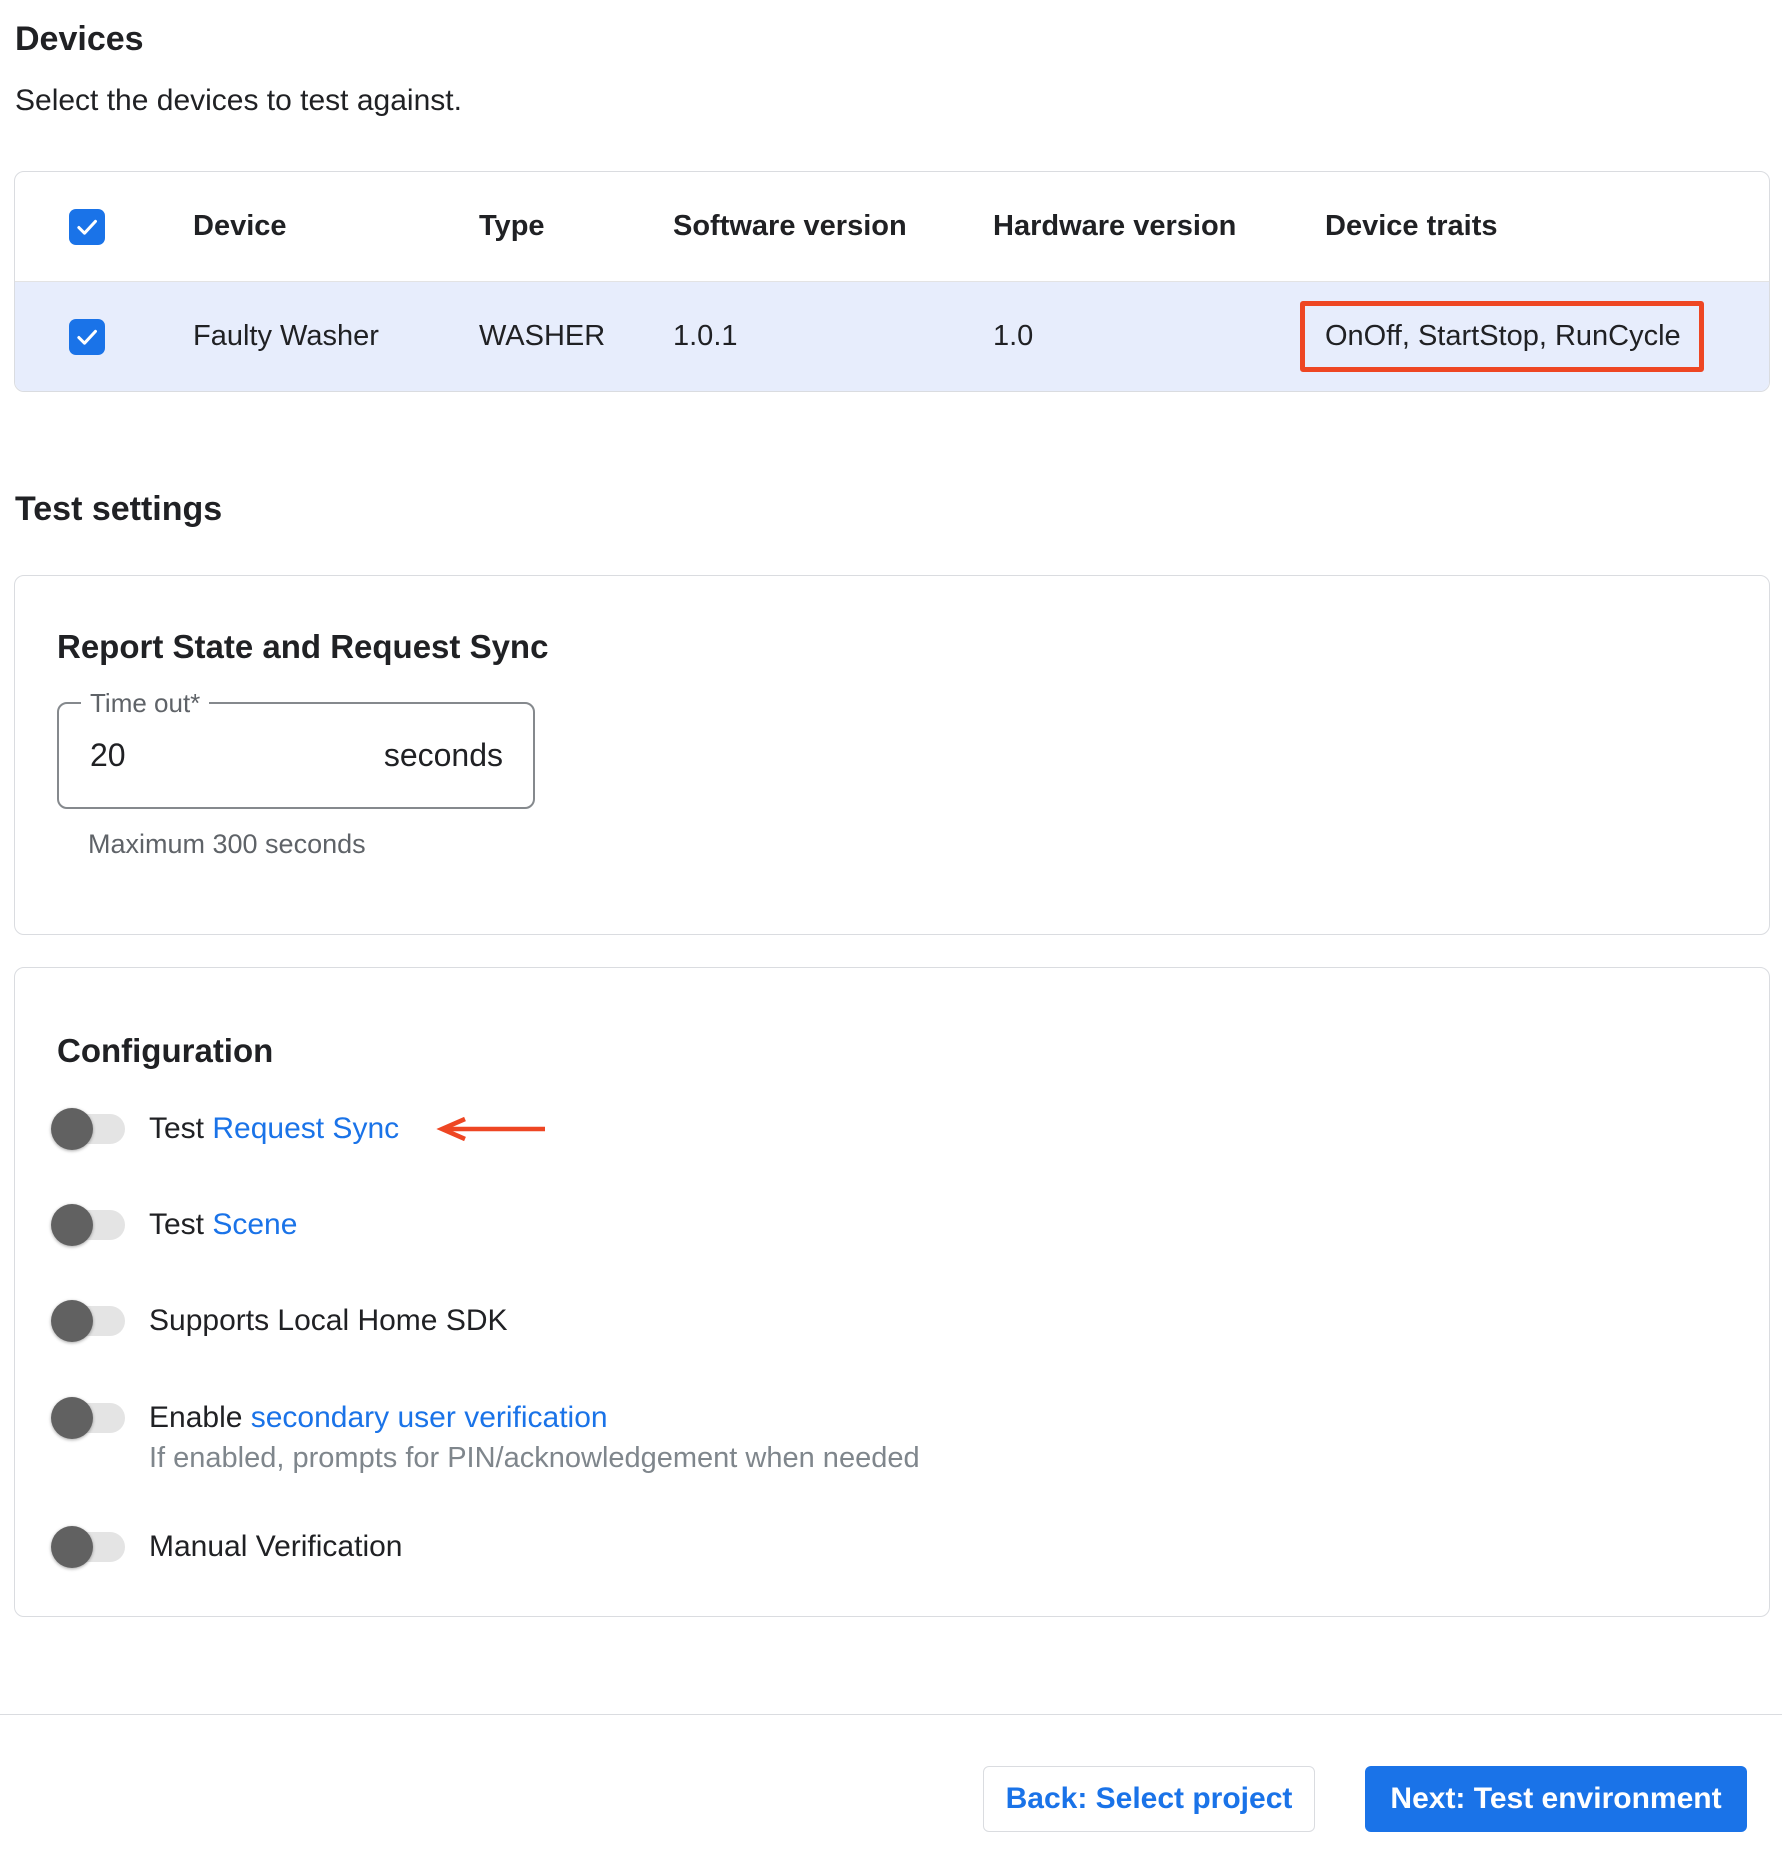 The width and height of the screenshot is (1782, 1850). Describe the element at coordinates (238, 100) in the screenshot. I see `devices-section-subtitle: Select the devices to test against.` at that location.